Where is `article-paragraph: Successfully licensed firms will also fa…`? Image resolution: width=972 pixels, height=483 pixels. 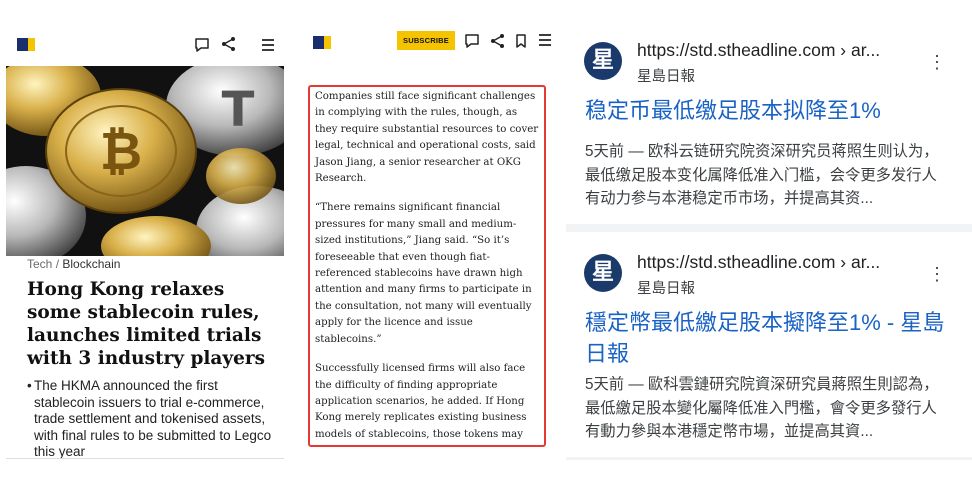
article-paragraph: Successfully licensed firms will also fa… is located at coordinates (421, 401).